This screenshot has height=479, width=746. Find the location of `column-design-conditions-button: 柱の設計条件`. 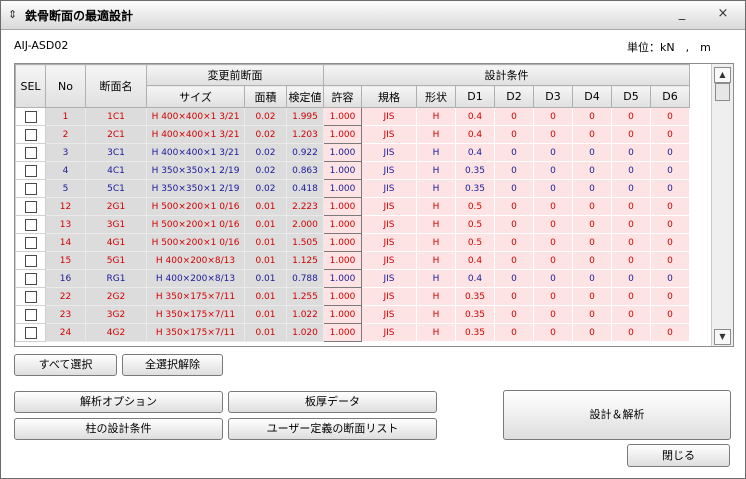

column-design-conditions-button: 柱の設計条件 is located at coordinates (118, 429).